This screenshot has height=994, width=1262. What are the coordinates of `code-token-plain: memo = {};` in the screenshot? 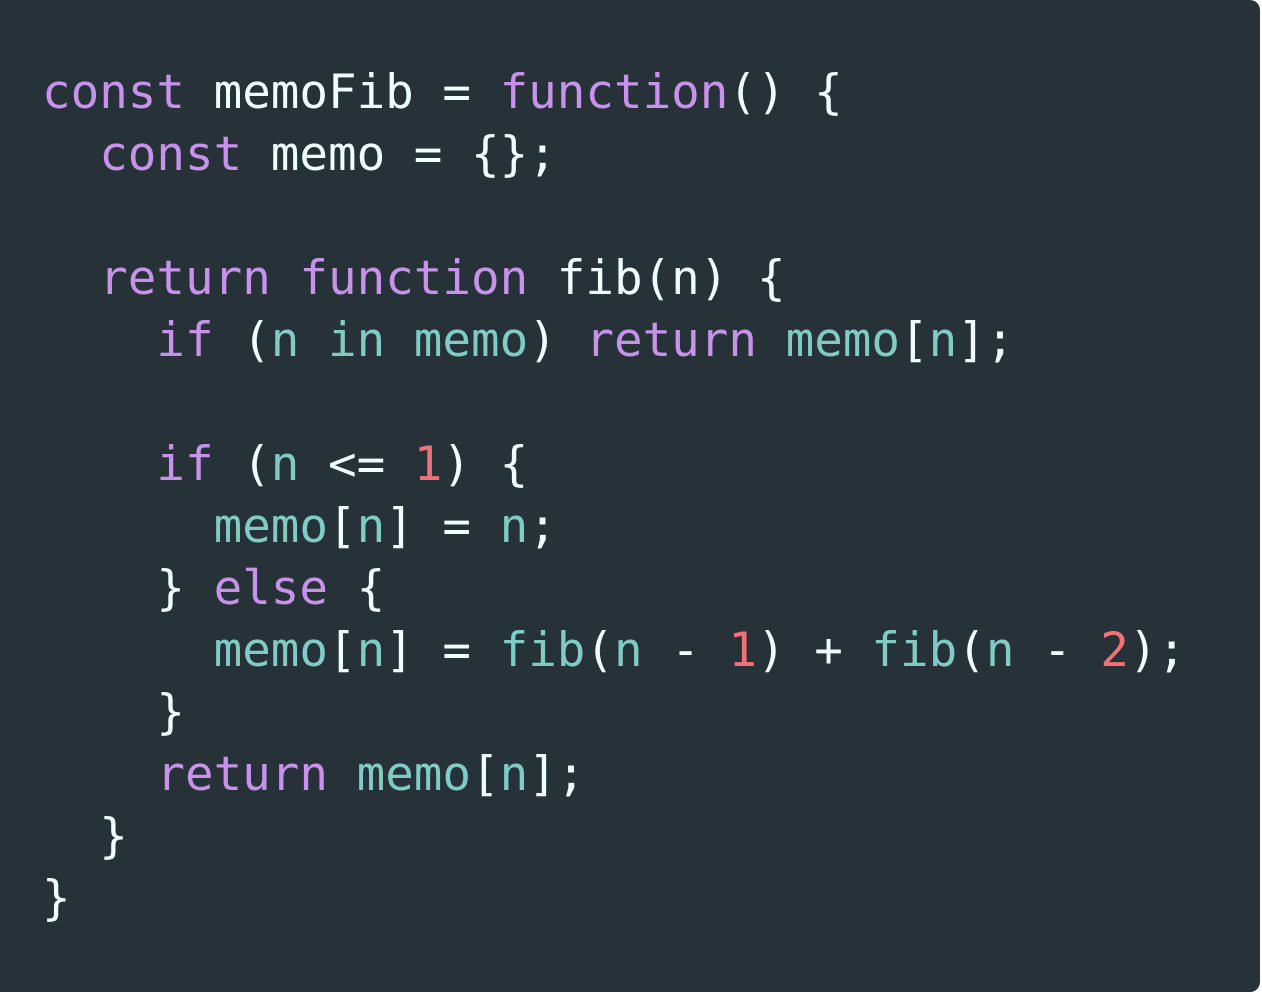 It's located at (399, 154).